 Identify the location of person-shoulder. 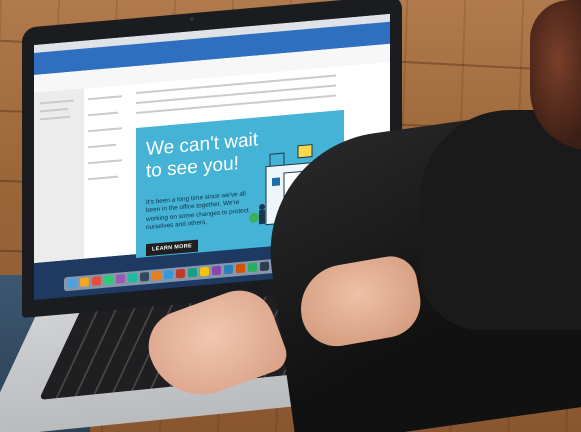
(500, 220).